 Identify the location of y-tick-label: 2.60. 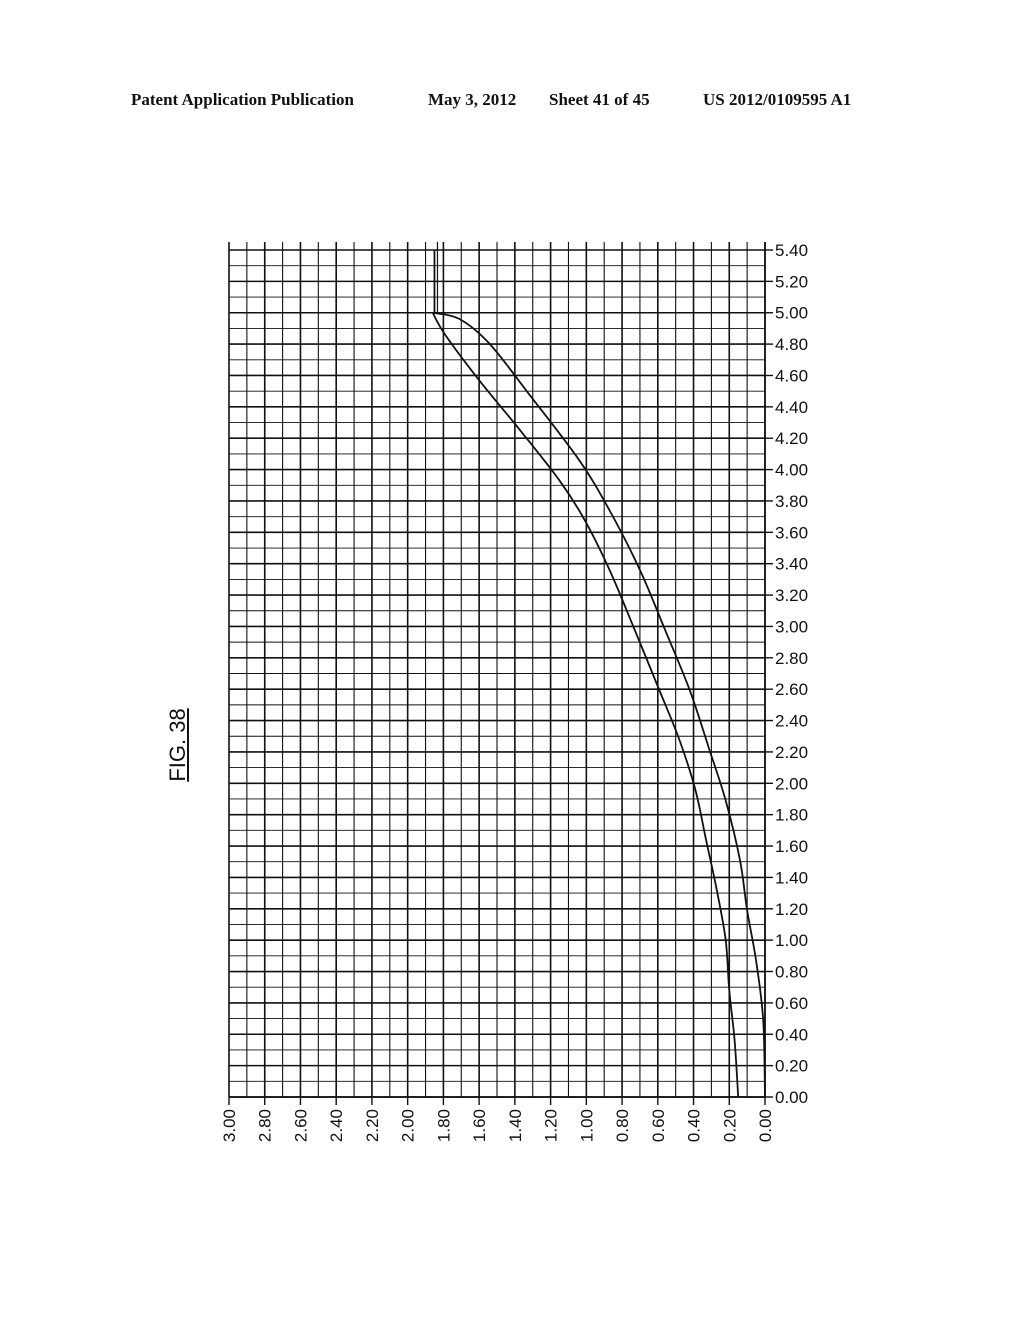
(791, 689).